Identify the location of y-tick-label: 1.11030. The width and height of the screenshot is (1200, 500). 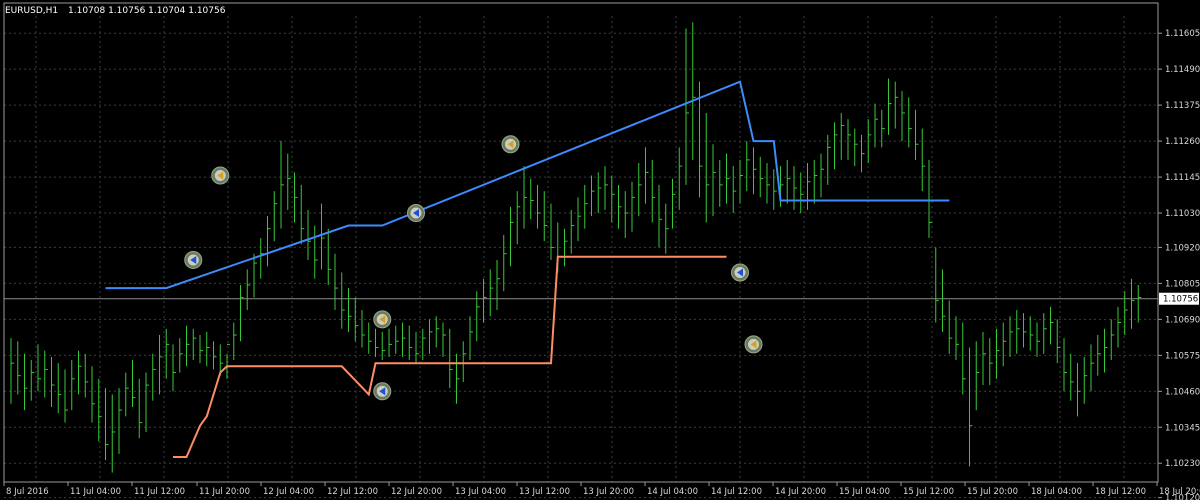
(1182, 214).